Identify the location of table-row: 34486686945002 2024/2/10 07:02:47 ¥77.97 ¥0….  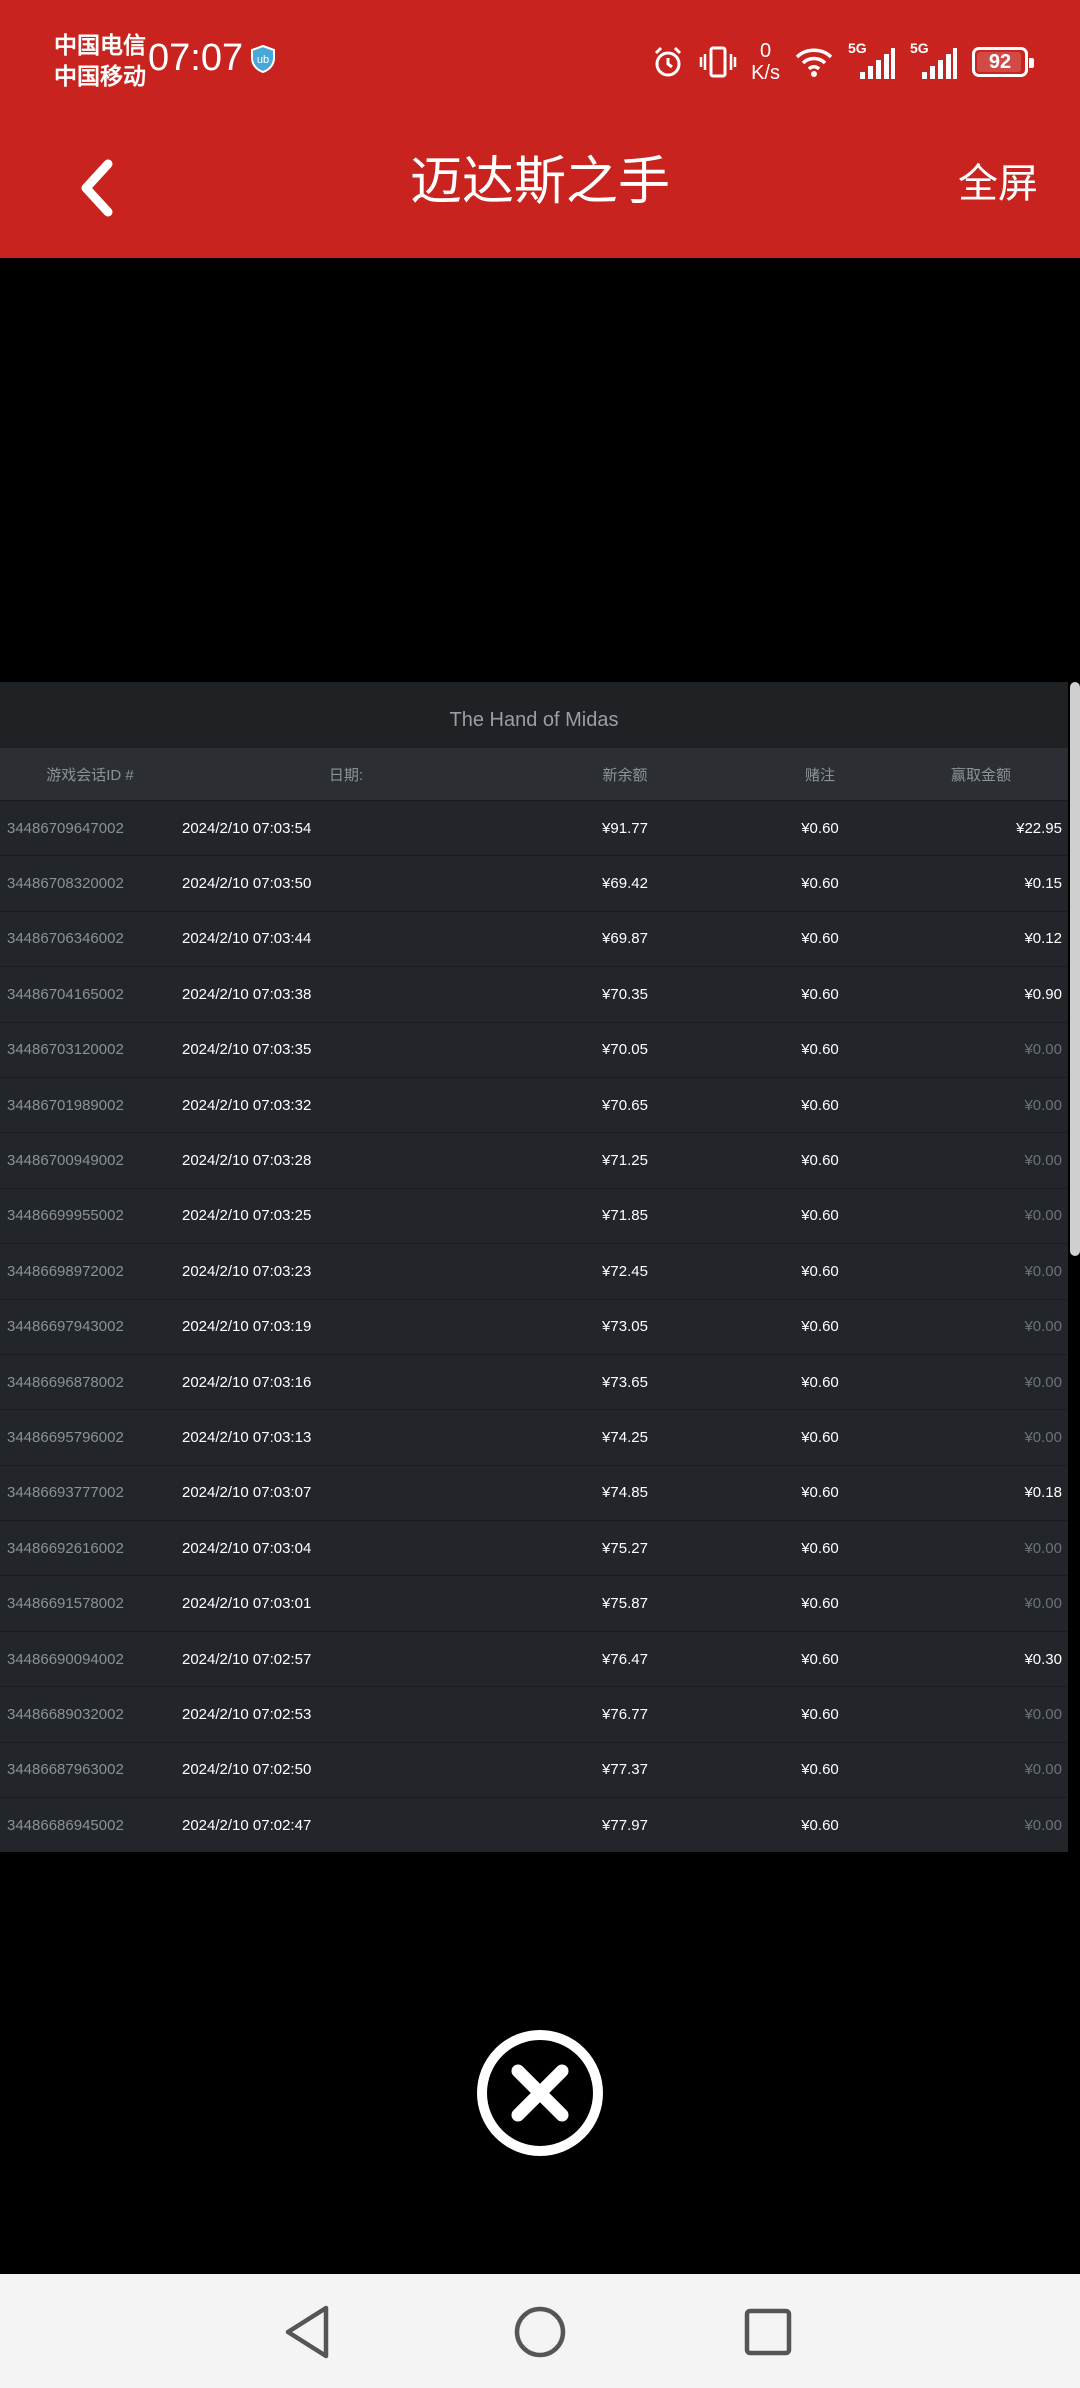
(534, 1824).